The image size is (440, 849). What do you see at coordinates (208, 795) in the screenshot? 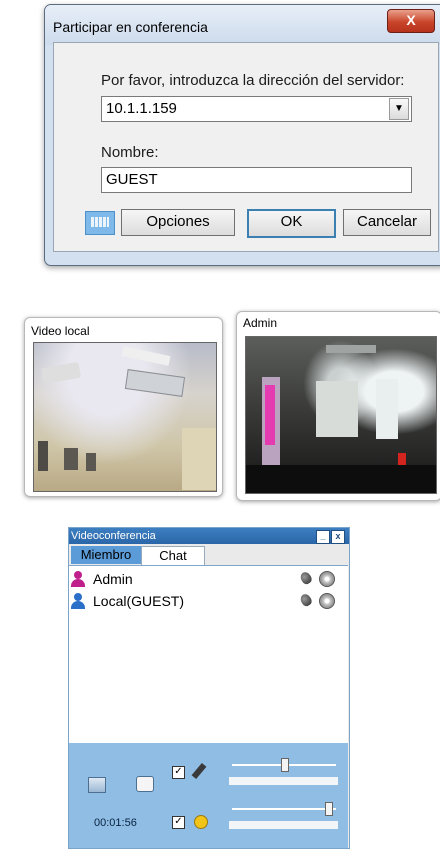
I see `controls-panel: ✓ 00:01:56 ✓` at bounding box center [208, 795].